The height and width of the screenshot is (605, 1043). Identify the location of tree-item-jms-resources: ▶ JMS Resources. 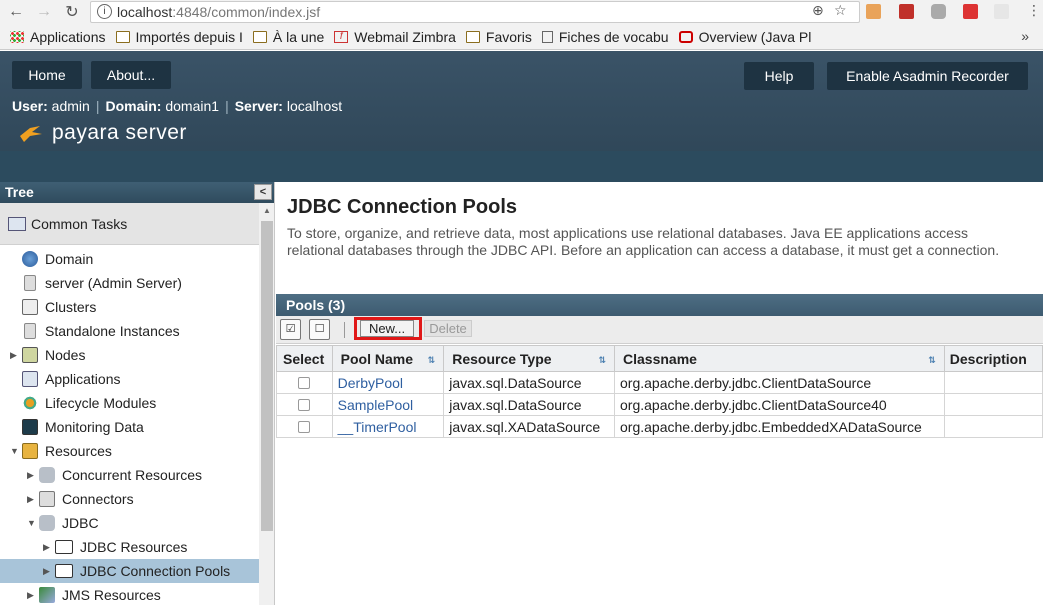
(94, 594).